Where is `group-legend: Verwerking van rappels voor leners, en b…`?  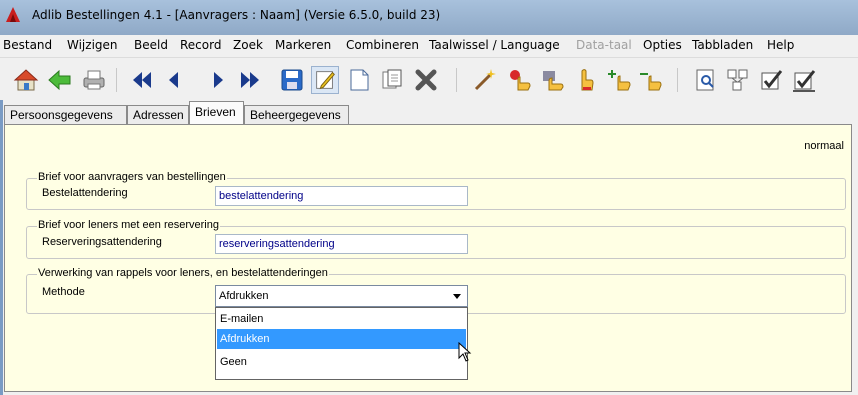
group-legend: Verwerking van rappels voor leners, en b… is located at coordinates (183, 273).